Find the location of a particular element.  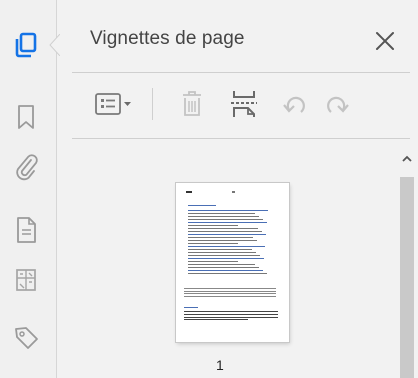

close-icon is located at coordinates (385, 41).